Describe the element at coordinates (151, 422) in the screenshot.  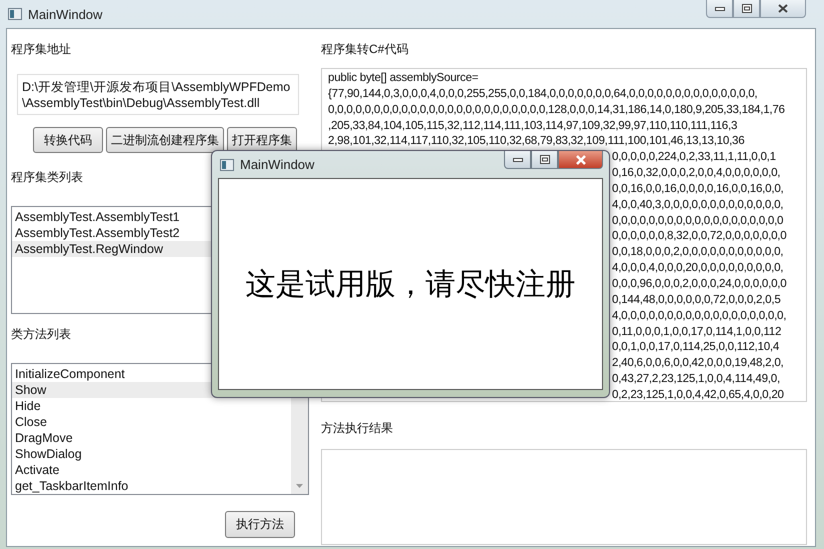
I see `list-item: Close` at that location.